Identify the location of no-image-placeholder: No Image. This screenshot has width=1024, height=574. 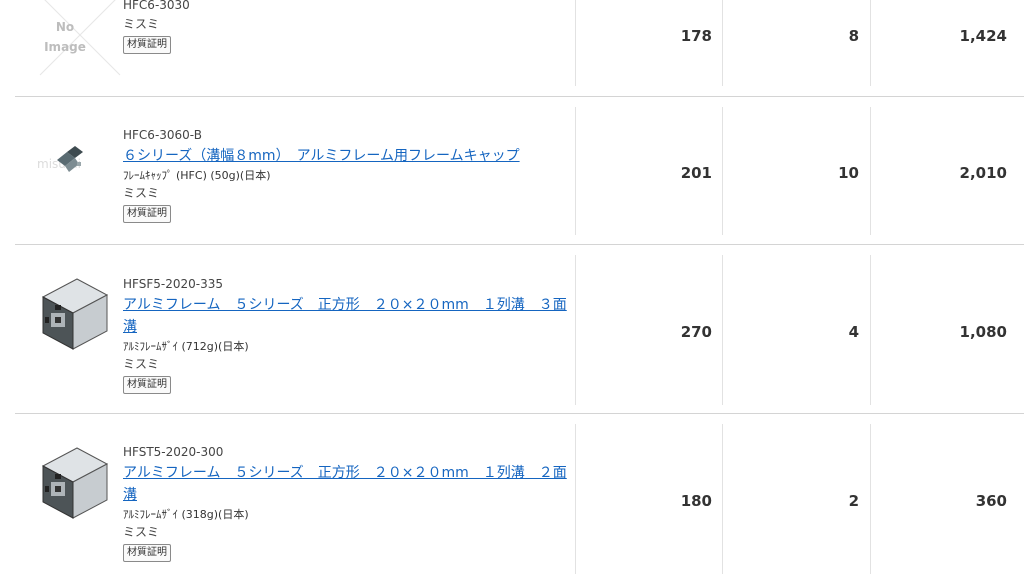
(80, 38).